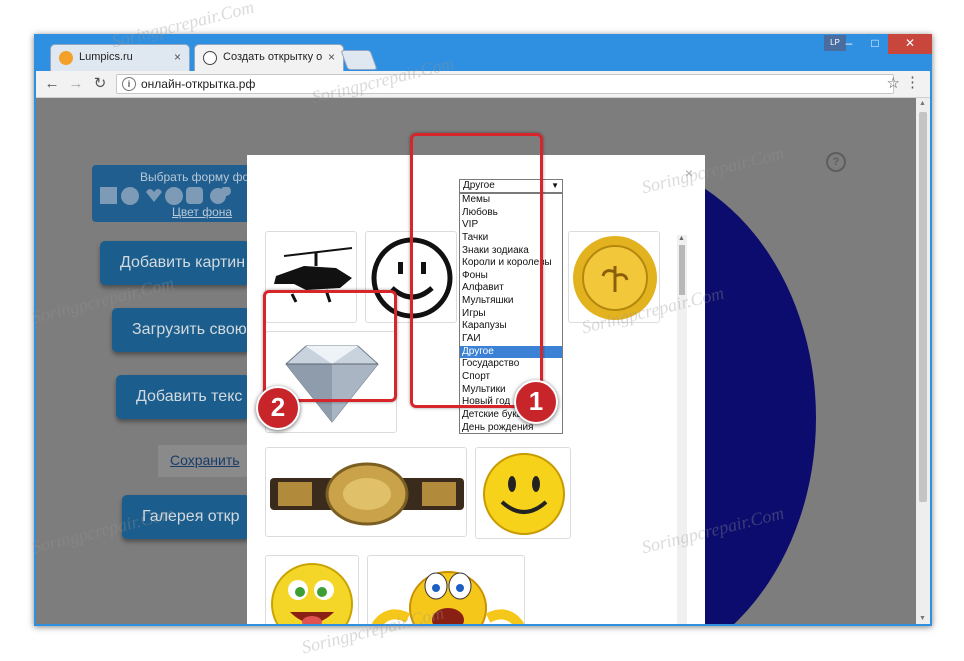 This screenshot has width=964, height=661. Describe the element at coordinates (511, 427) in the screenshot. I see `category-option: День рождения` at that location.